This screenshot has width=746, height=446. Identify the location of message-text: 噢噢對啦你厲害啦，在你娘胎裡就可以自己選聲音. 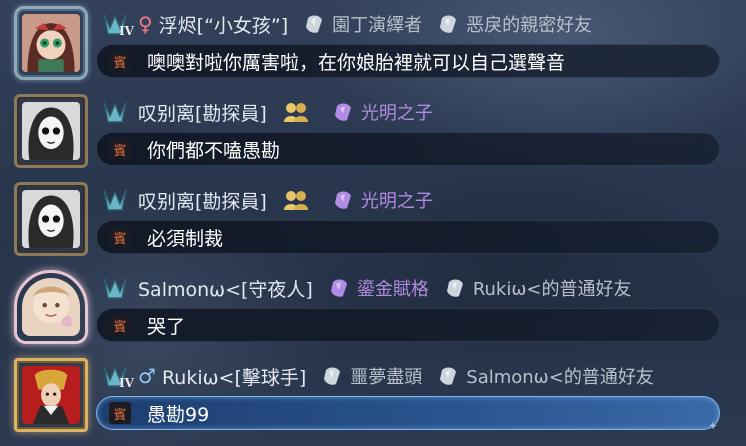
(356, 62).